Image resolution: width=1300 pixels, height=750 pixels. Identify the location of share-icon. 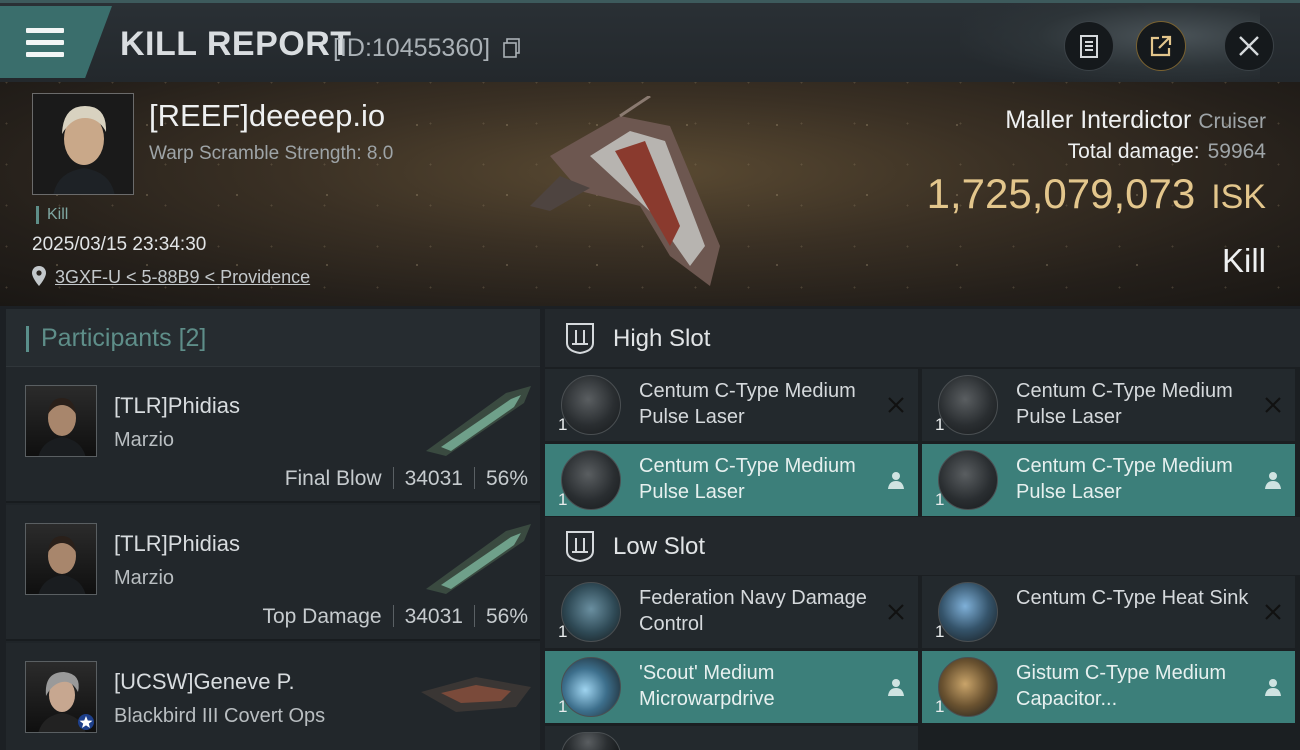
(1161, 46).